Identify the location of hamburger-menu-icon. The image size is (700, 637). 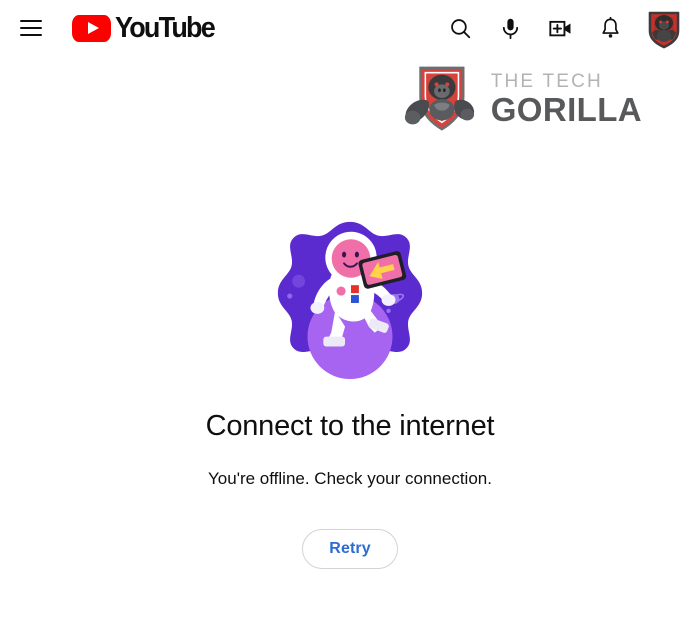
(31, 28).